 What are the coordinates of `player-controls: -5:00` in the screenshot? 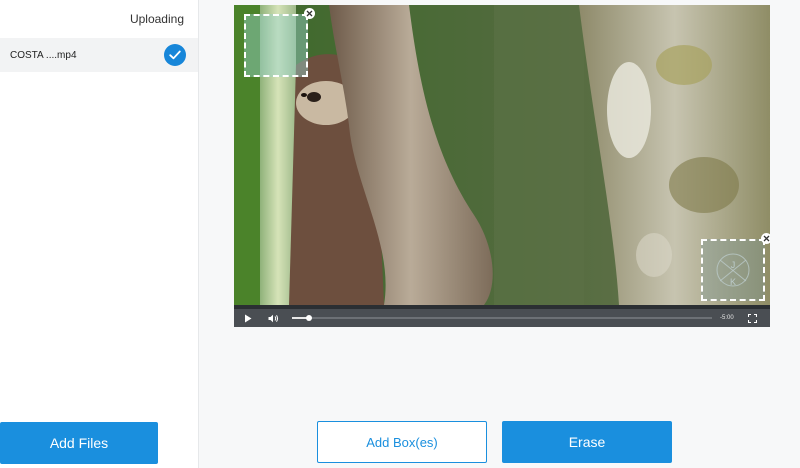 It's located at (502, 318).